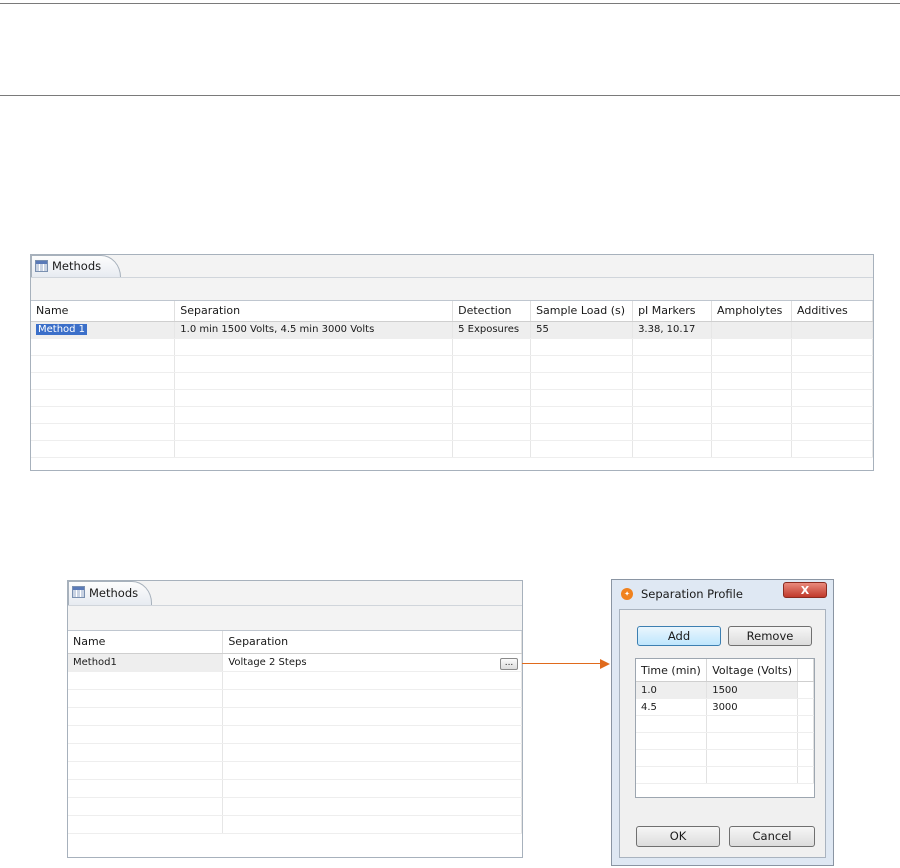  What do you see at coordinates (672, 670) in the screenshot?
I see `column-header-time: Time (min)` at bounding box center [672, 670].